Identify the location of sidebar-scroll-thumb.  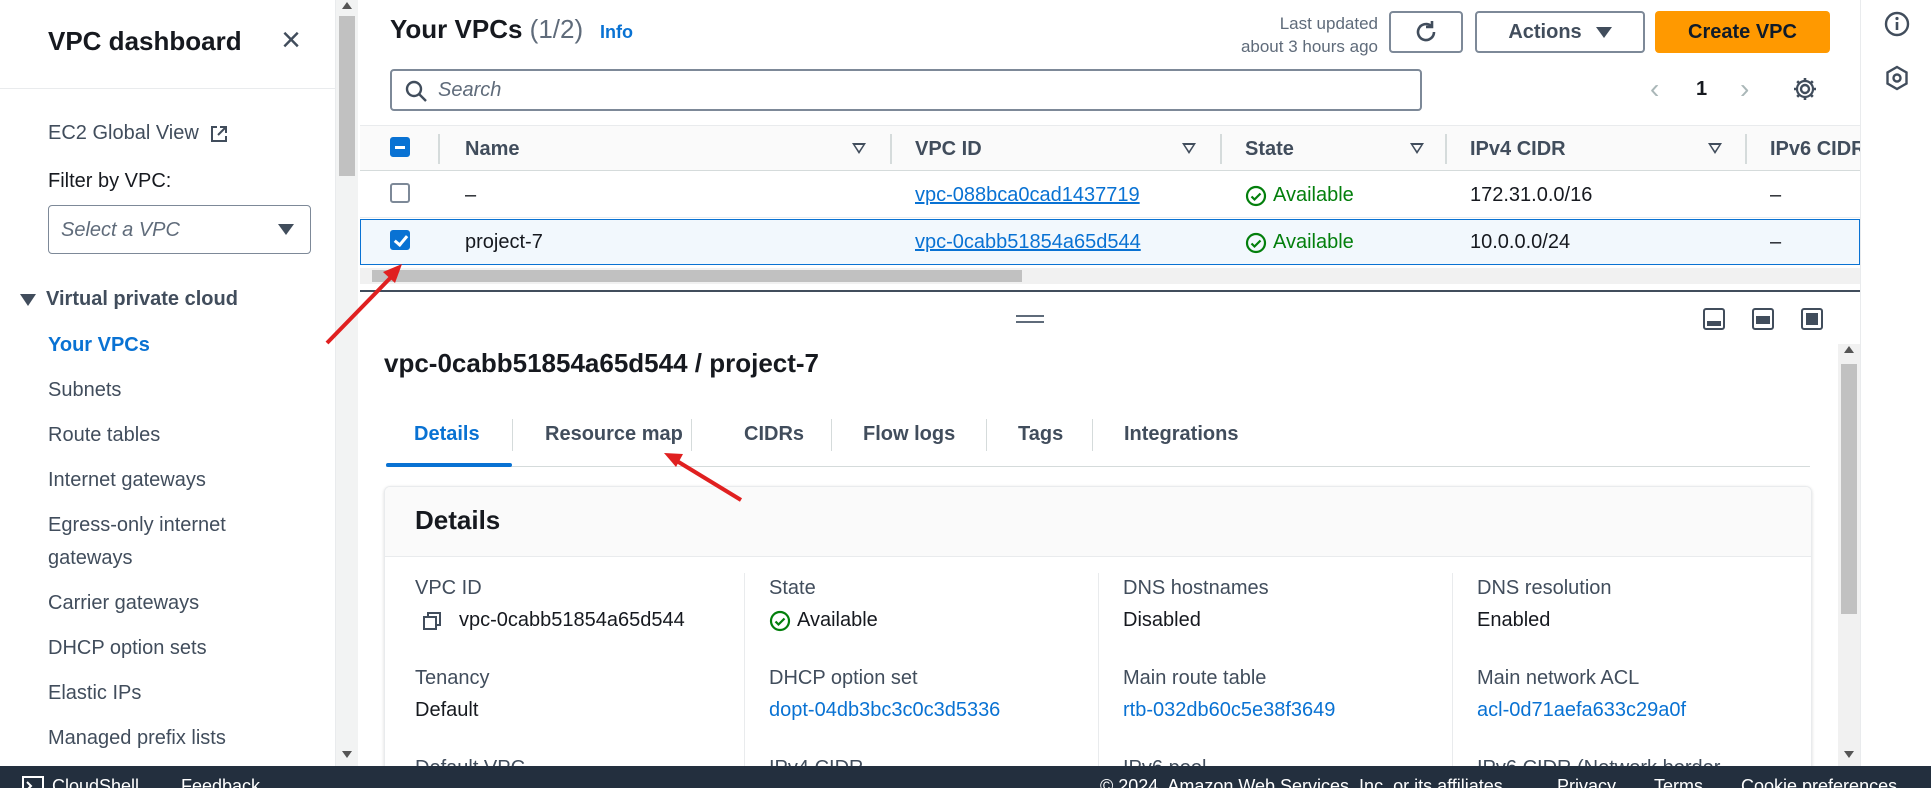
(347, 96).